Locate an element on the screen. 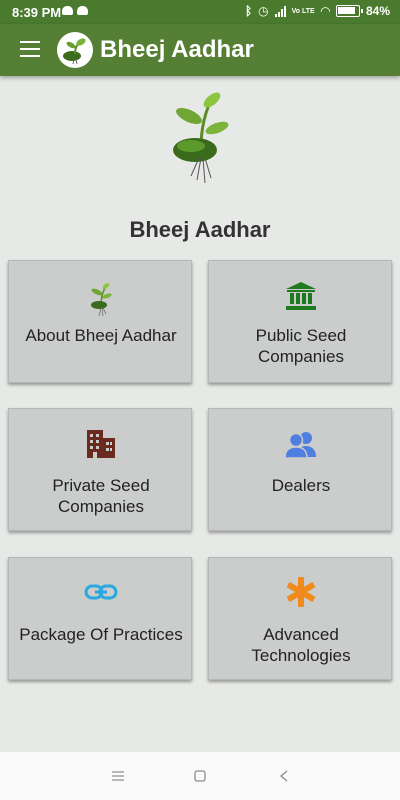 The width and height of the screenshot is (400, 800). hamburger-menu-icon is located at coordinates (30, 49).